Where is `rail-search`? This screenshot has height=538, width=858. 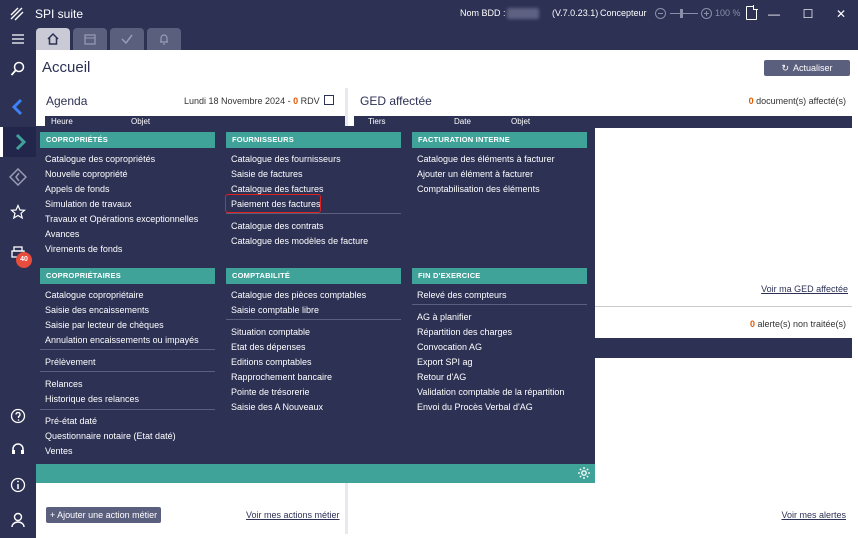 rail-search is located at coordinates (18, 69).